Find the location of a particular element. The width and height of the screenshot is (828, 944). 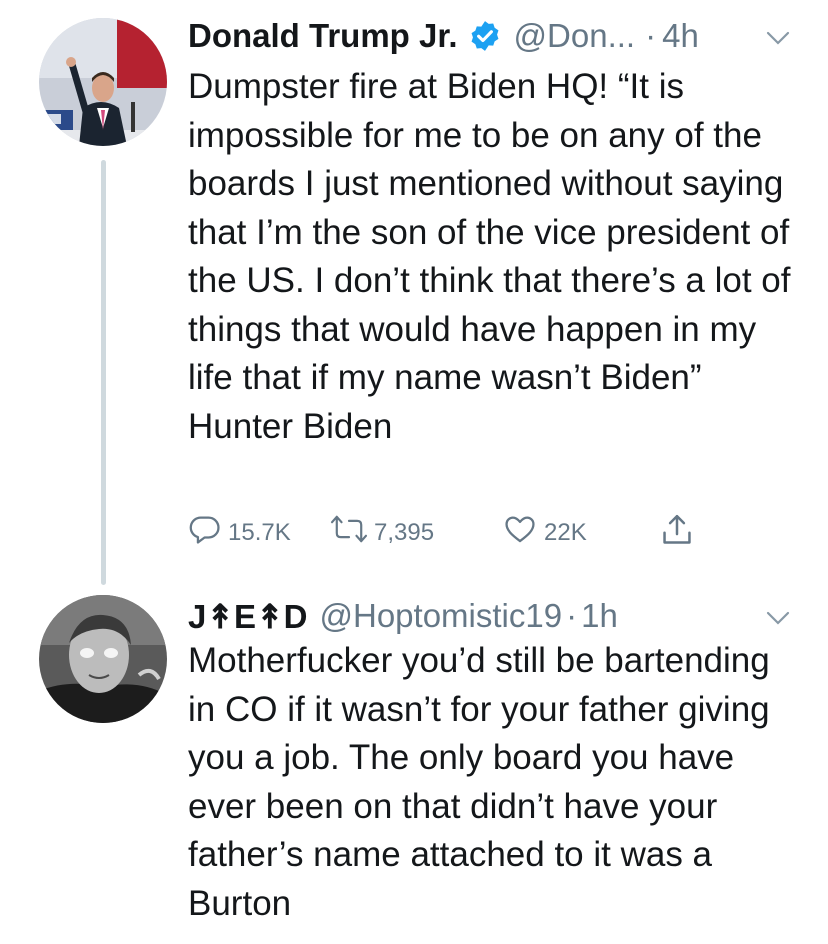

like-button: 22K is located at coordinates (544, 532).